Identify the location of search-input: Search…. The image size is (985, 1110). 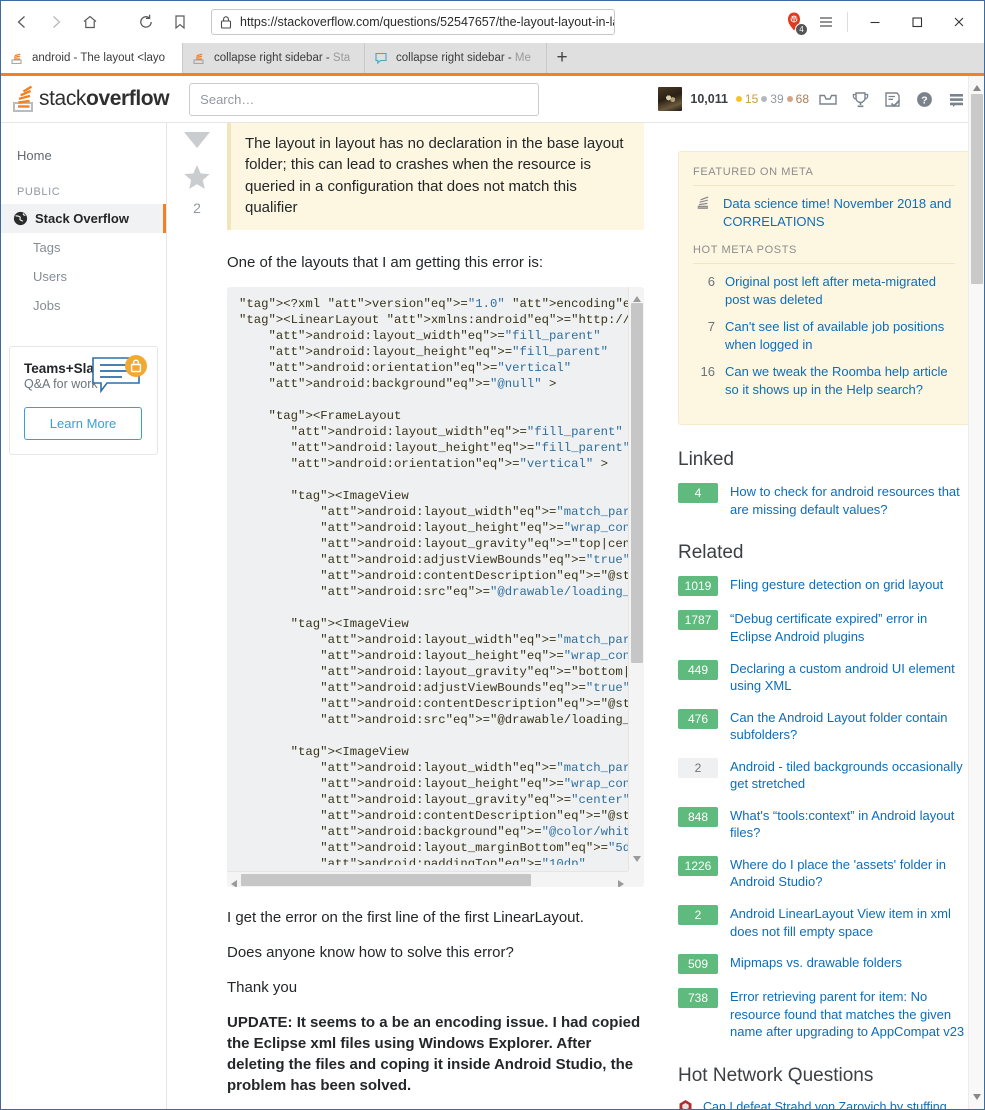
(364, 99).